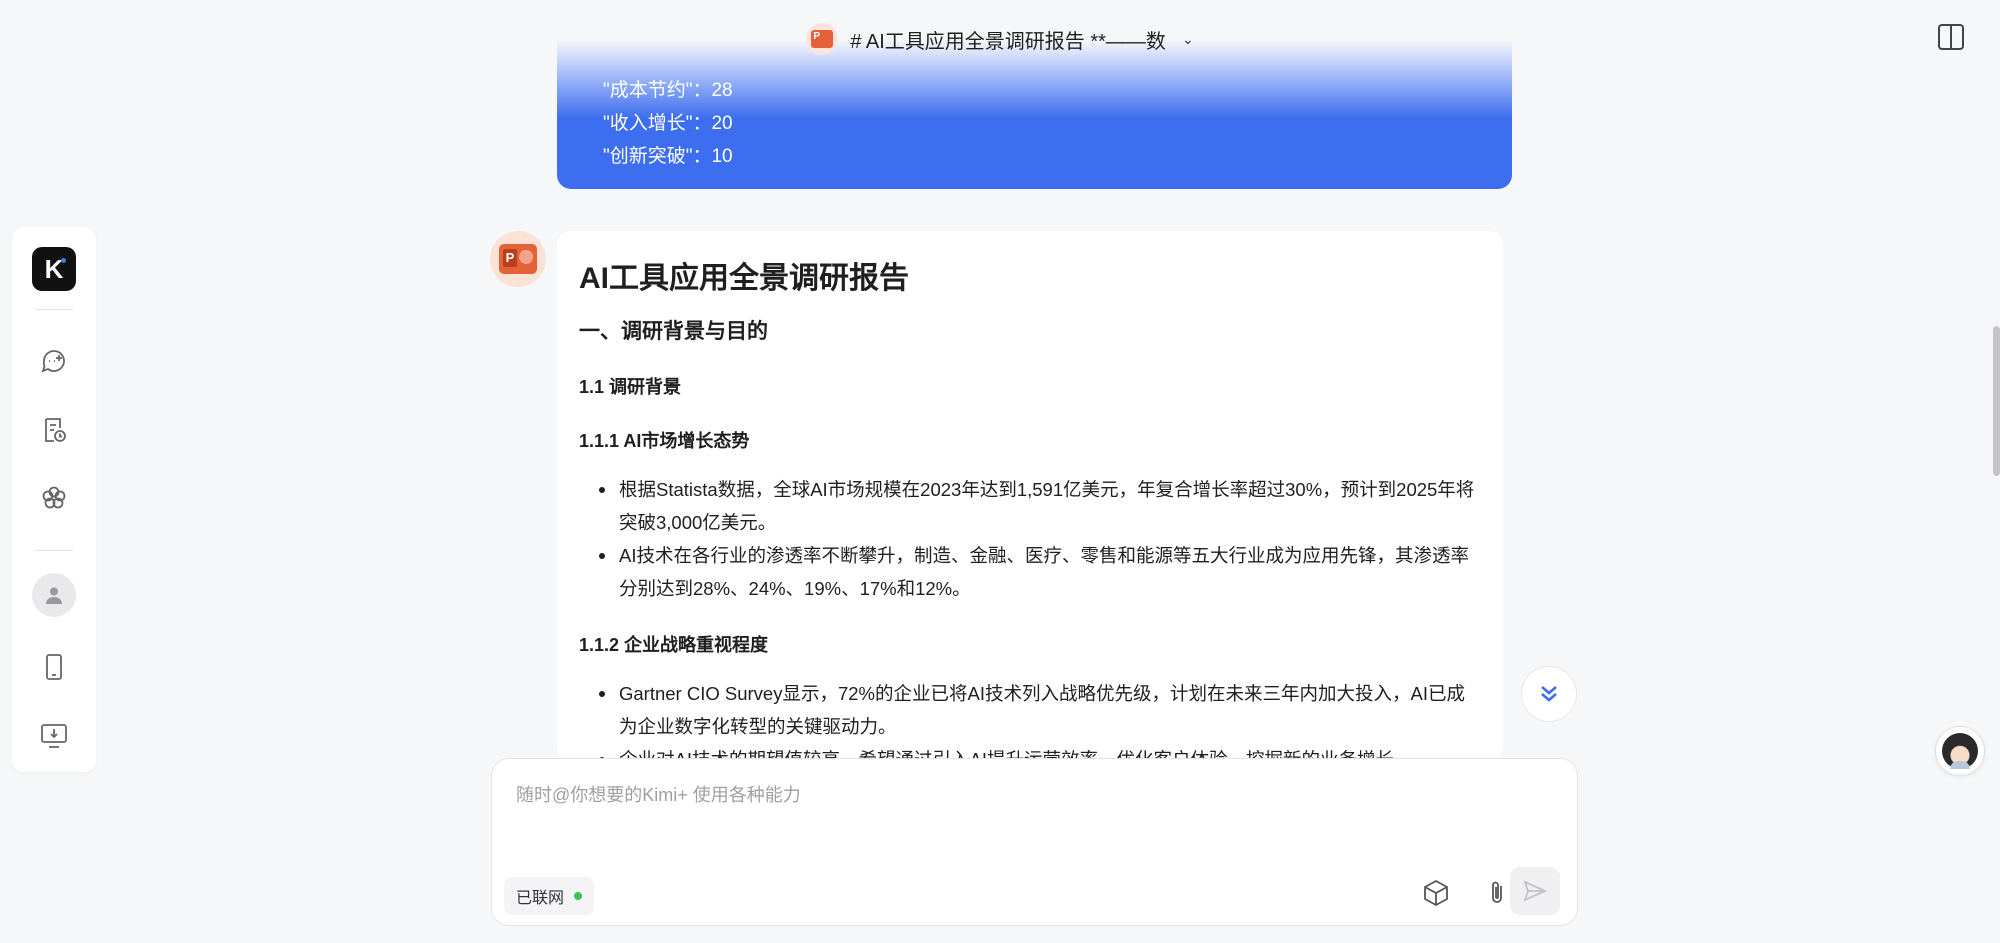 The width and height of the screenshot is (2000, 943). I want to click on kimi-plus-icon, so click(54, 498).